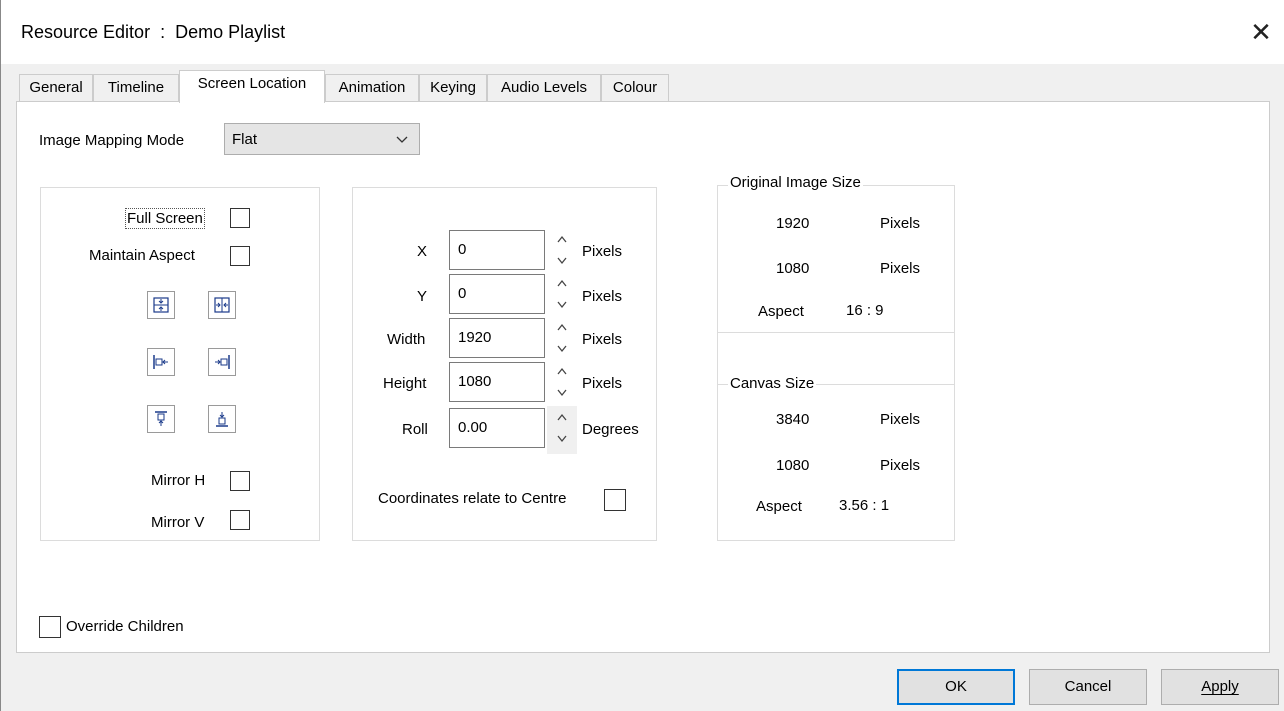 The width and height of the screenshot is (1284, 711). I want to click on x-label: X, so click(422, 251).